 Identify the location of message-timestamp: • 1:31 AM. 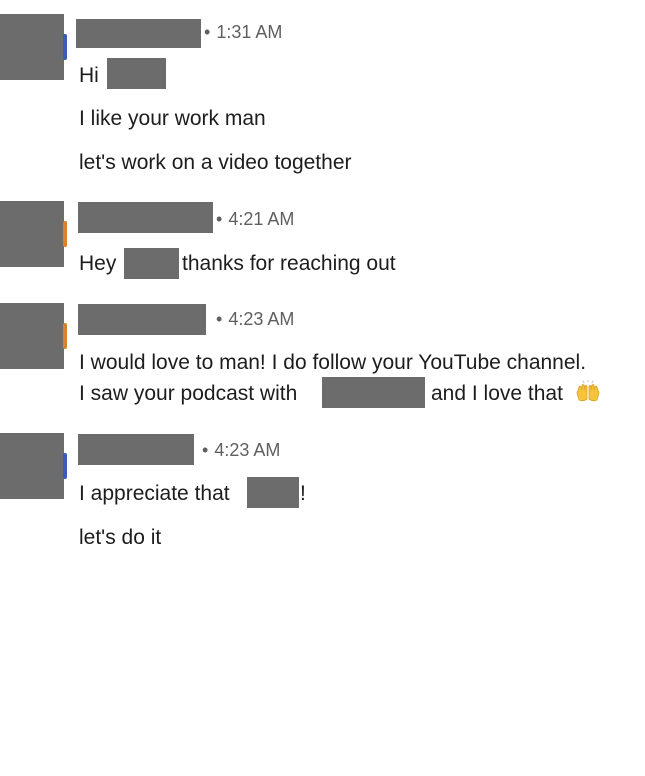
(243, 32).